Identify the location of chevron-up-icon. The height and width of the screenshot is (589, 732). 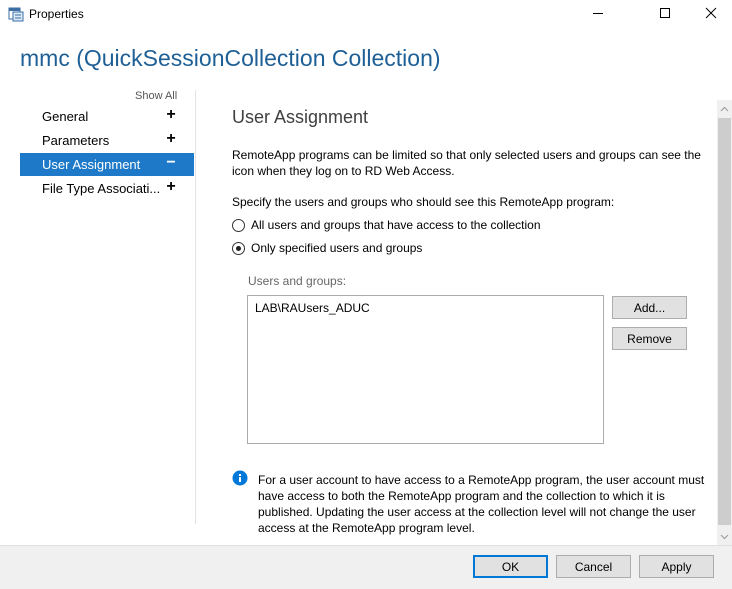
(724, 108).